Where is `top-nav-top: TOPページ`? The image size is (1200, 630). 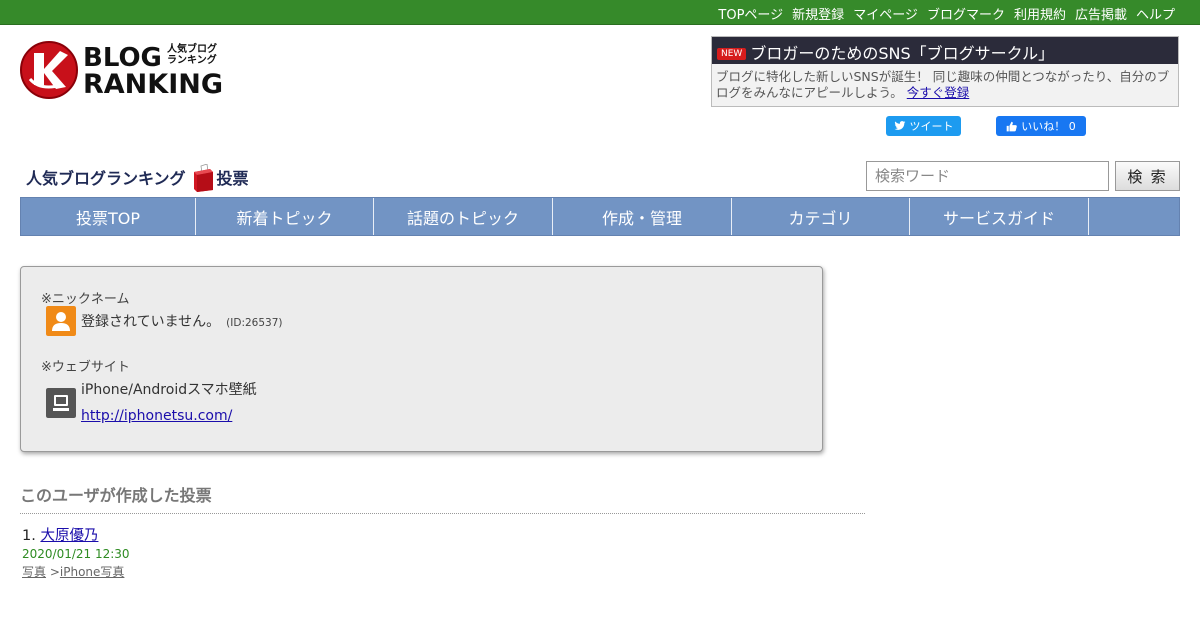 top-nav-top: TOPページ is located at coordinates (750, 15).